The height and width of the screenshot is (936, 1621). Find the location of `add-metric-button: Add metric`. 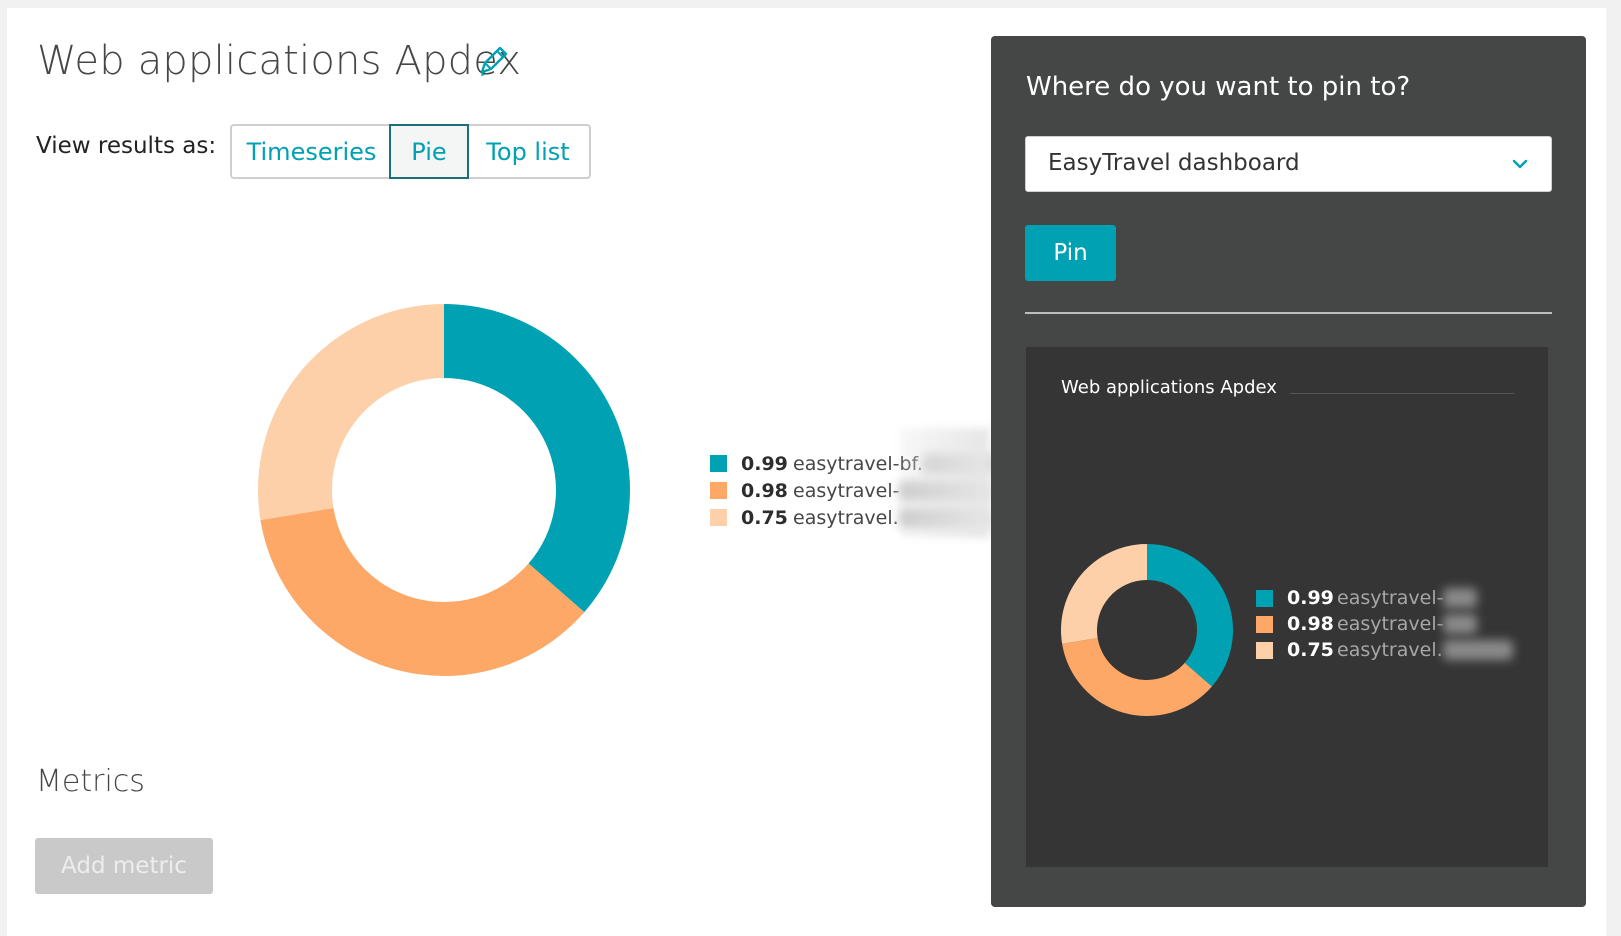

add-metric-button: Add metric is located at coordinates (124, 866).